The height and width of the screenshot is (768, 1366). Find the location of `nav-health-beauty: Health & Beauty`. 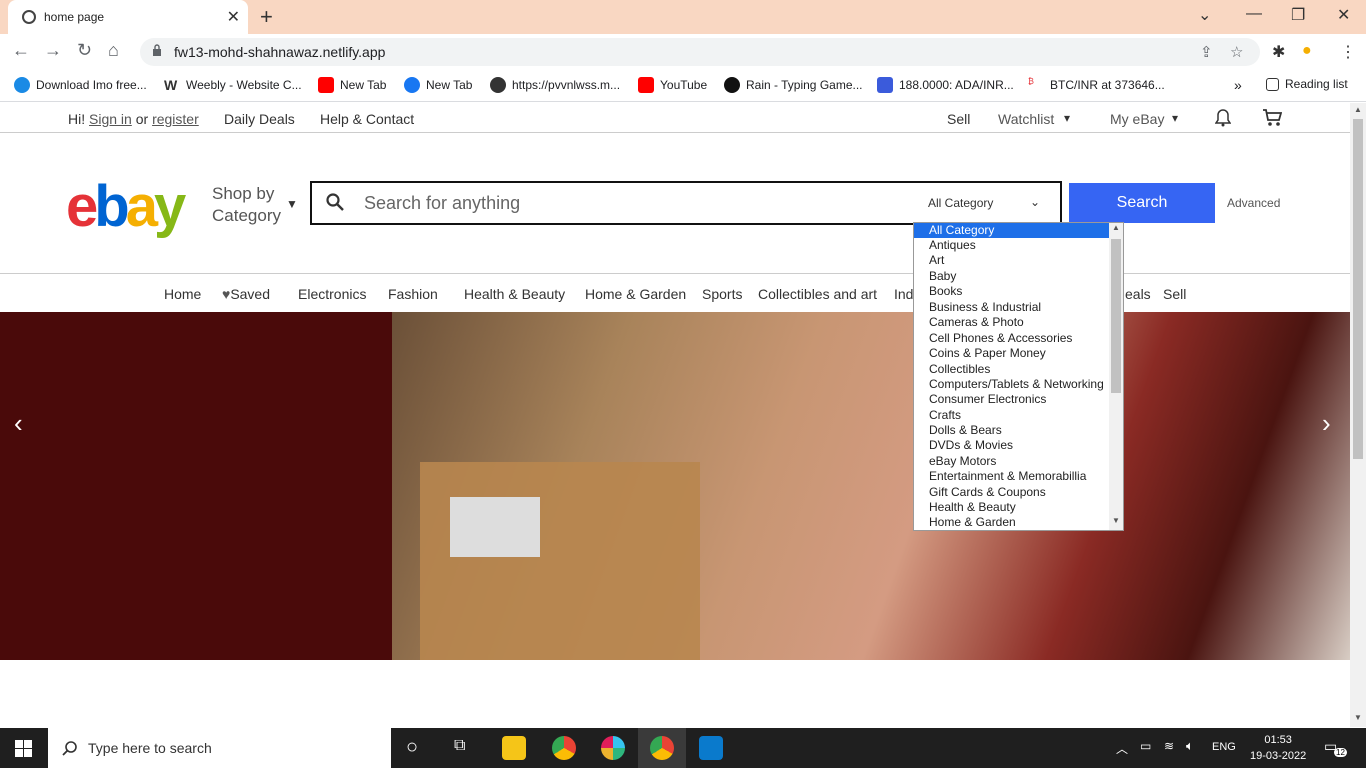

nav-health-beauty: Health & Beauty is located at coordinates (514, 294).